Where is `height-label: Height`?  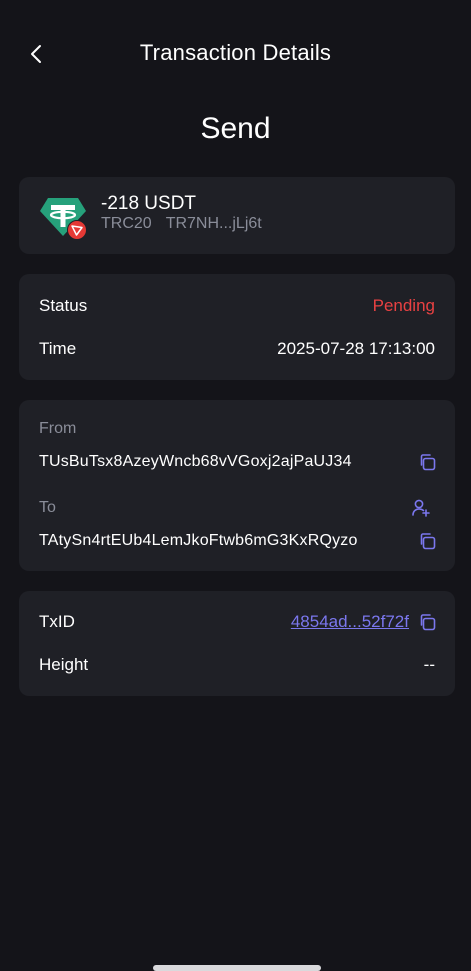
height-label: Height is located at coordinates (64, 664).